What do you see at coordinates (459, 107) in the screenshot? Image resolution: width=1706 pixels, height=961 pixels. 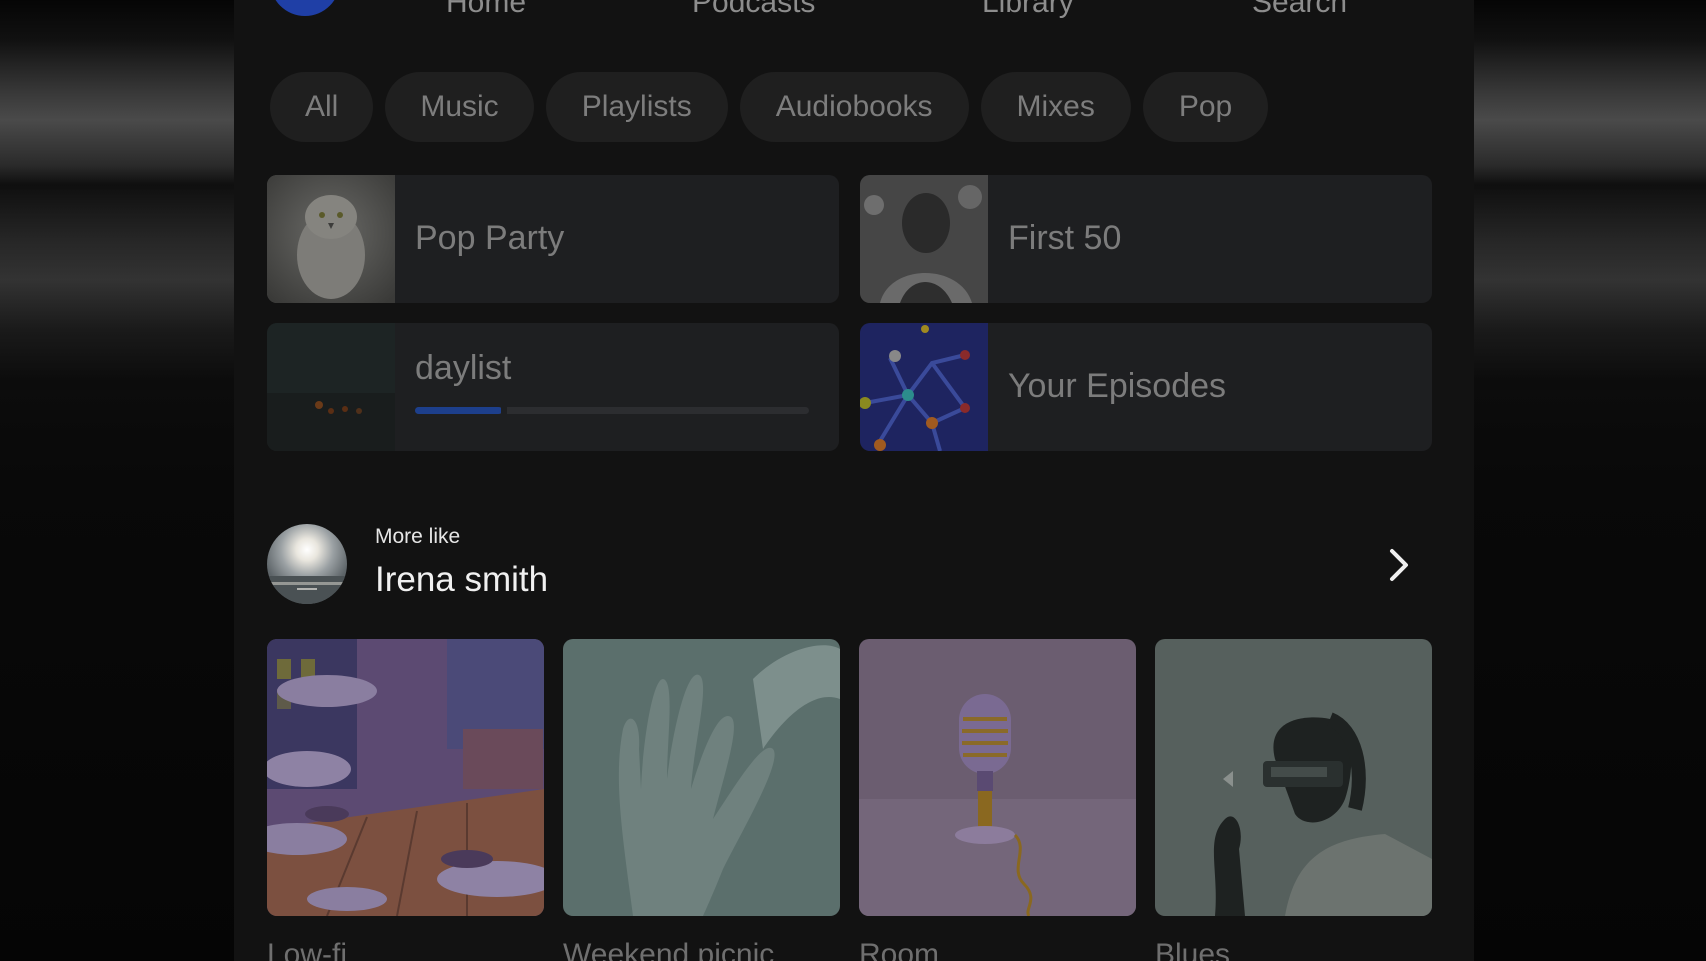 I see `chip-music: Music` at bounding box center [459, 107].